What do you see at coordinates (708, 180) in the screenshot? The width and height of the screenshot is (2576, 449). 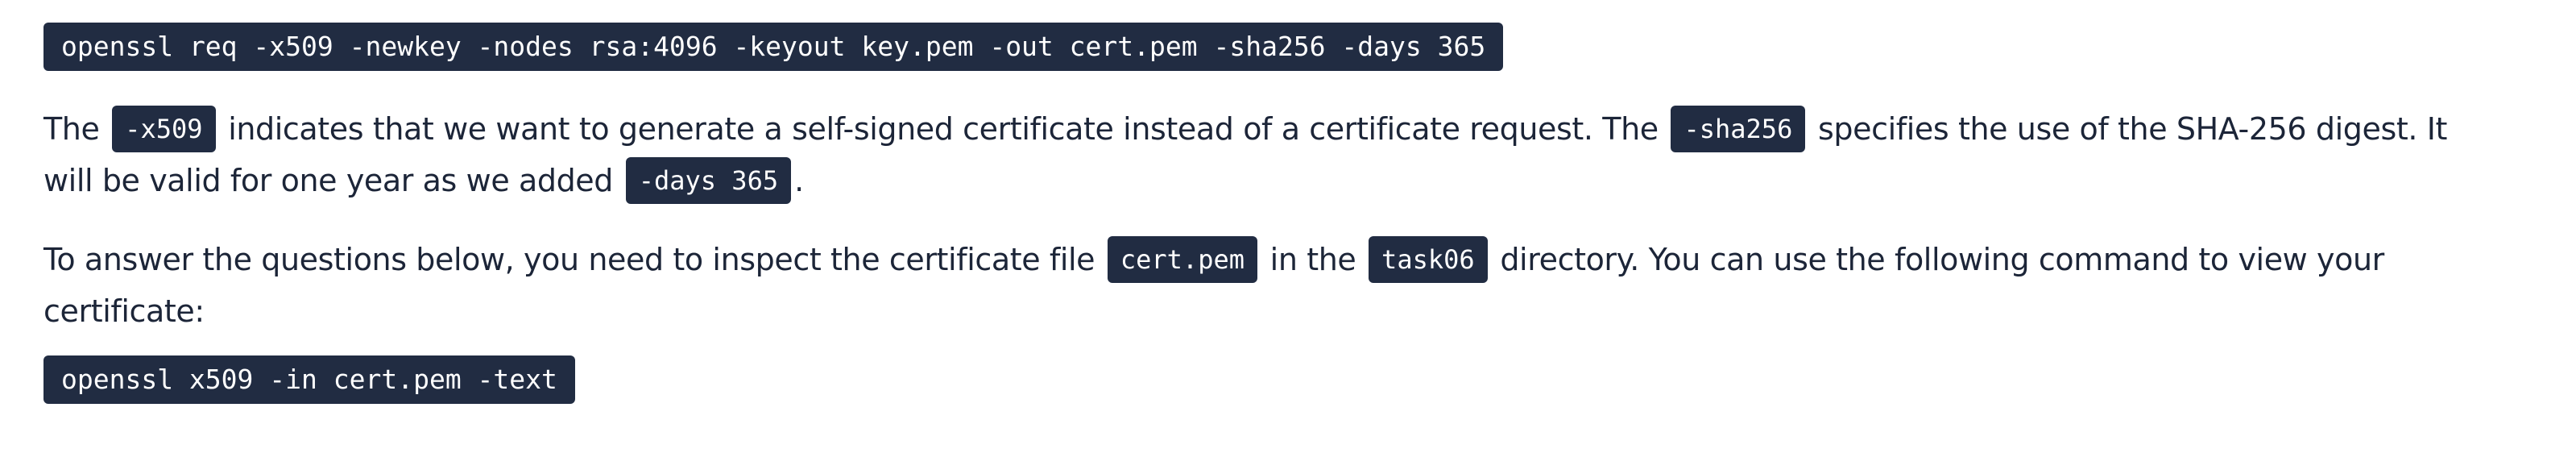 I see `inline-code: -days 365` at bounding box center [708, 180].